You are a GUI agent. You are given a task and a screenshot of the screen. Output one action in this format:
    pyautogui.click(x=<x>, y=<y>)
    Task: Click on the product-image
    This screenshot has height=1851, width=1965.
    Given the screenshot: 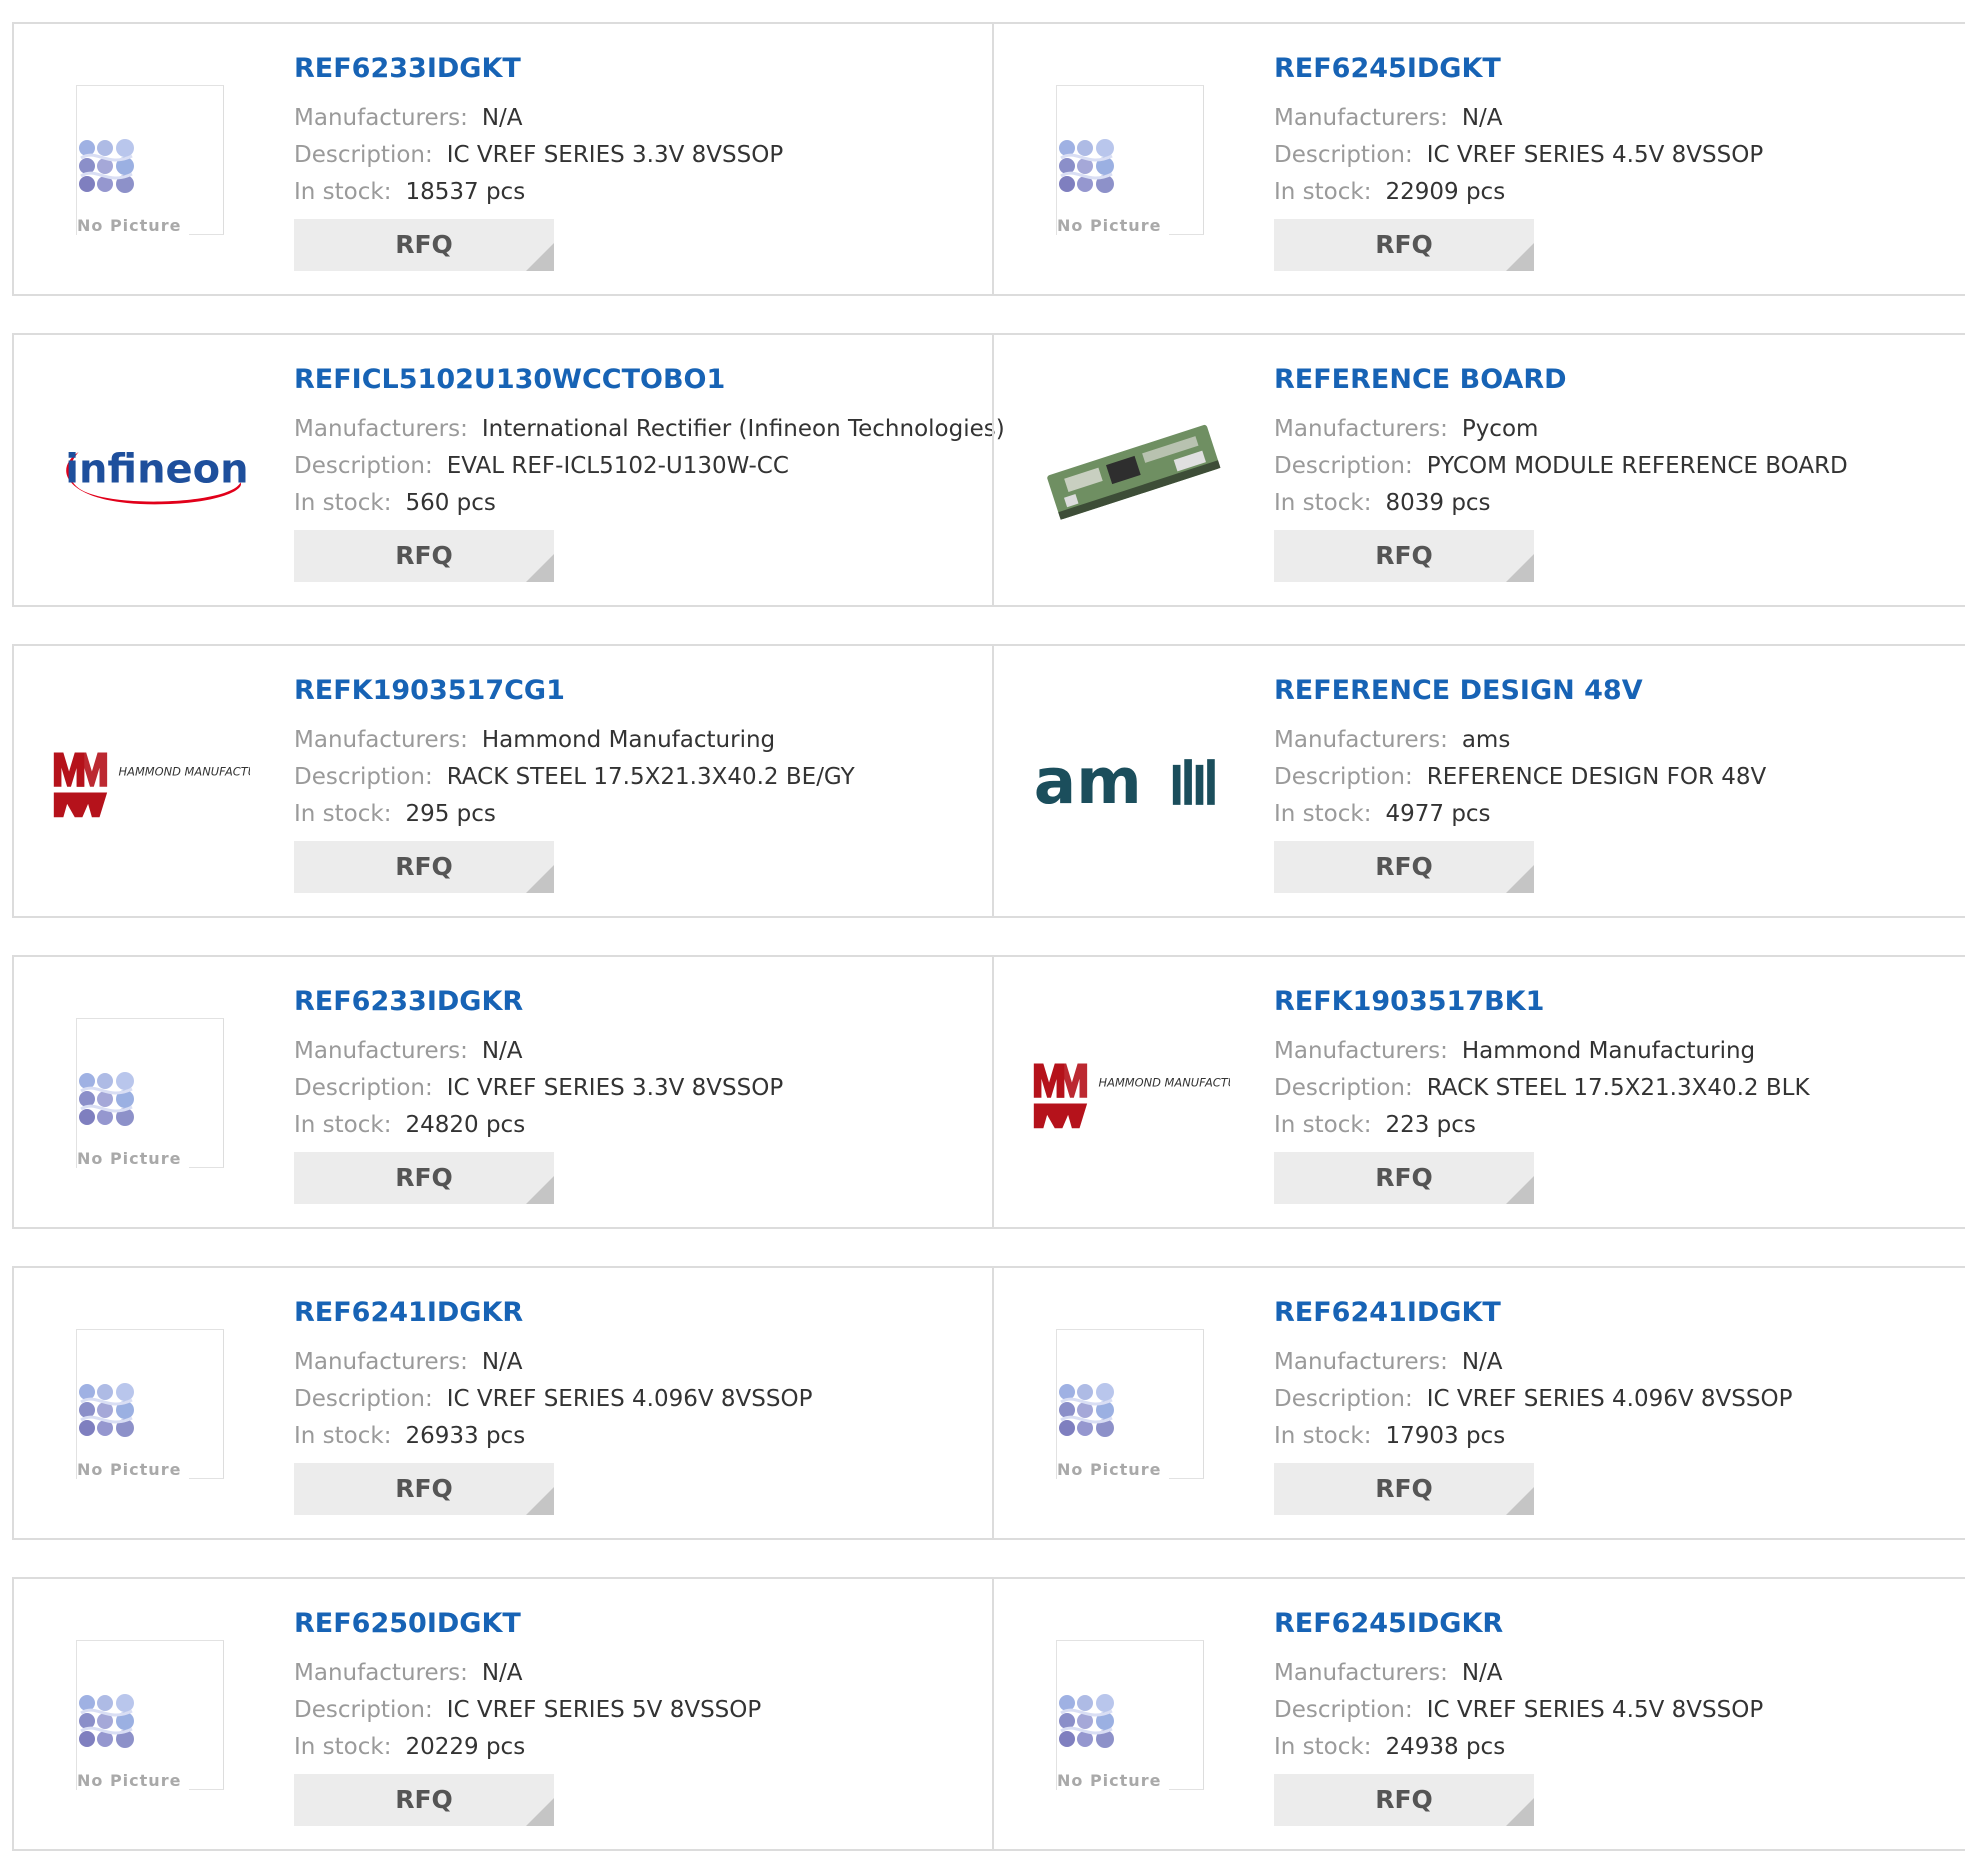 What is the action you would take?
    pyautogui.click(x=1130, y=471)
    